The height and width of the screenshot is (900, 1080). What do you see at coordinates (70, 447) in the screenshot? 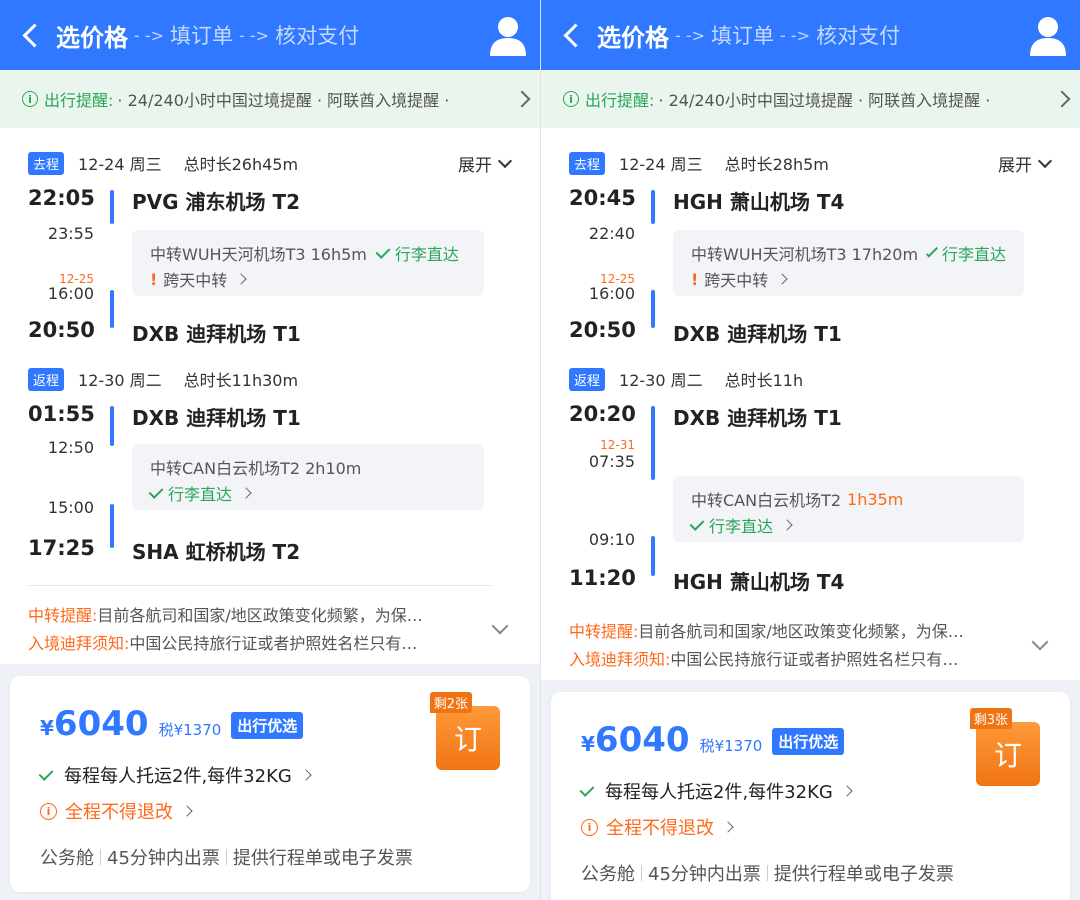
I see `leg1-arr-time: 12:50` at bounding box center [70, 447].